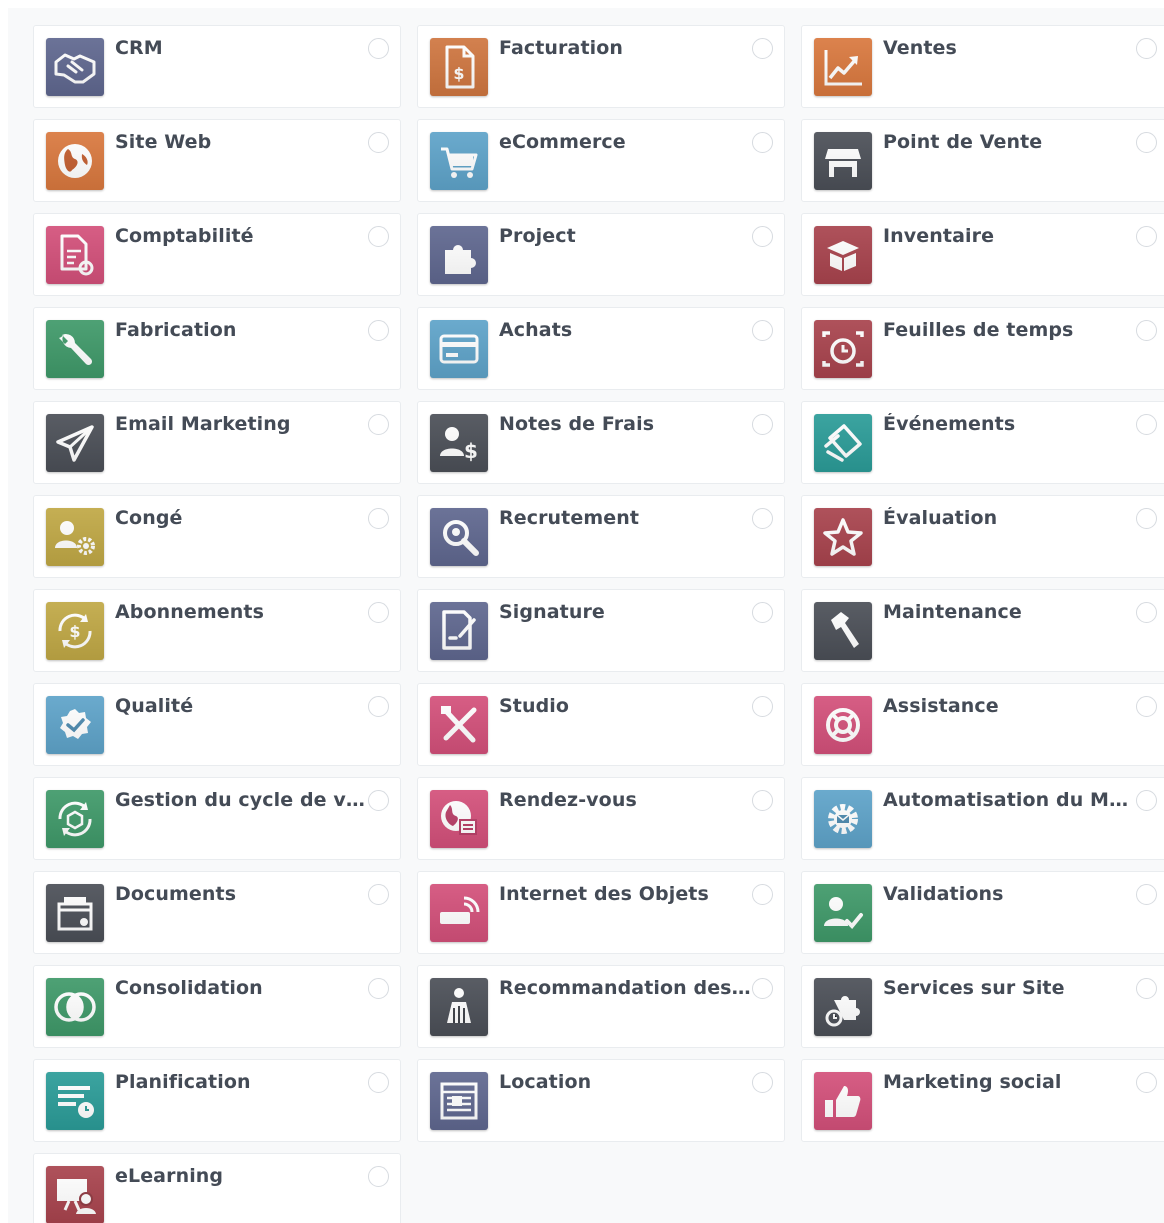 This screenshot has width=1164, height=1223. What do you see at coordinates (982, 348) in the screenshot?
I see `app-card: Feuilles de temps` at bounding box center [982, 348].